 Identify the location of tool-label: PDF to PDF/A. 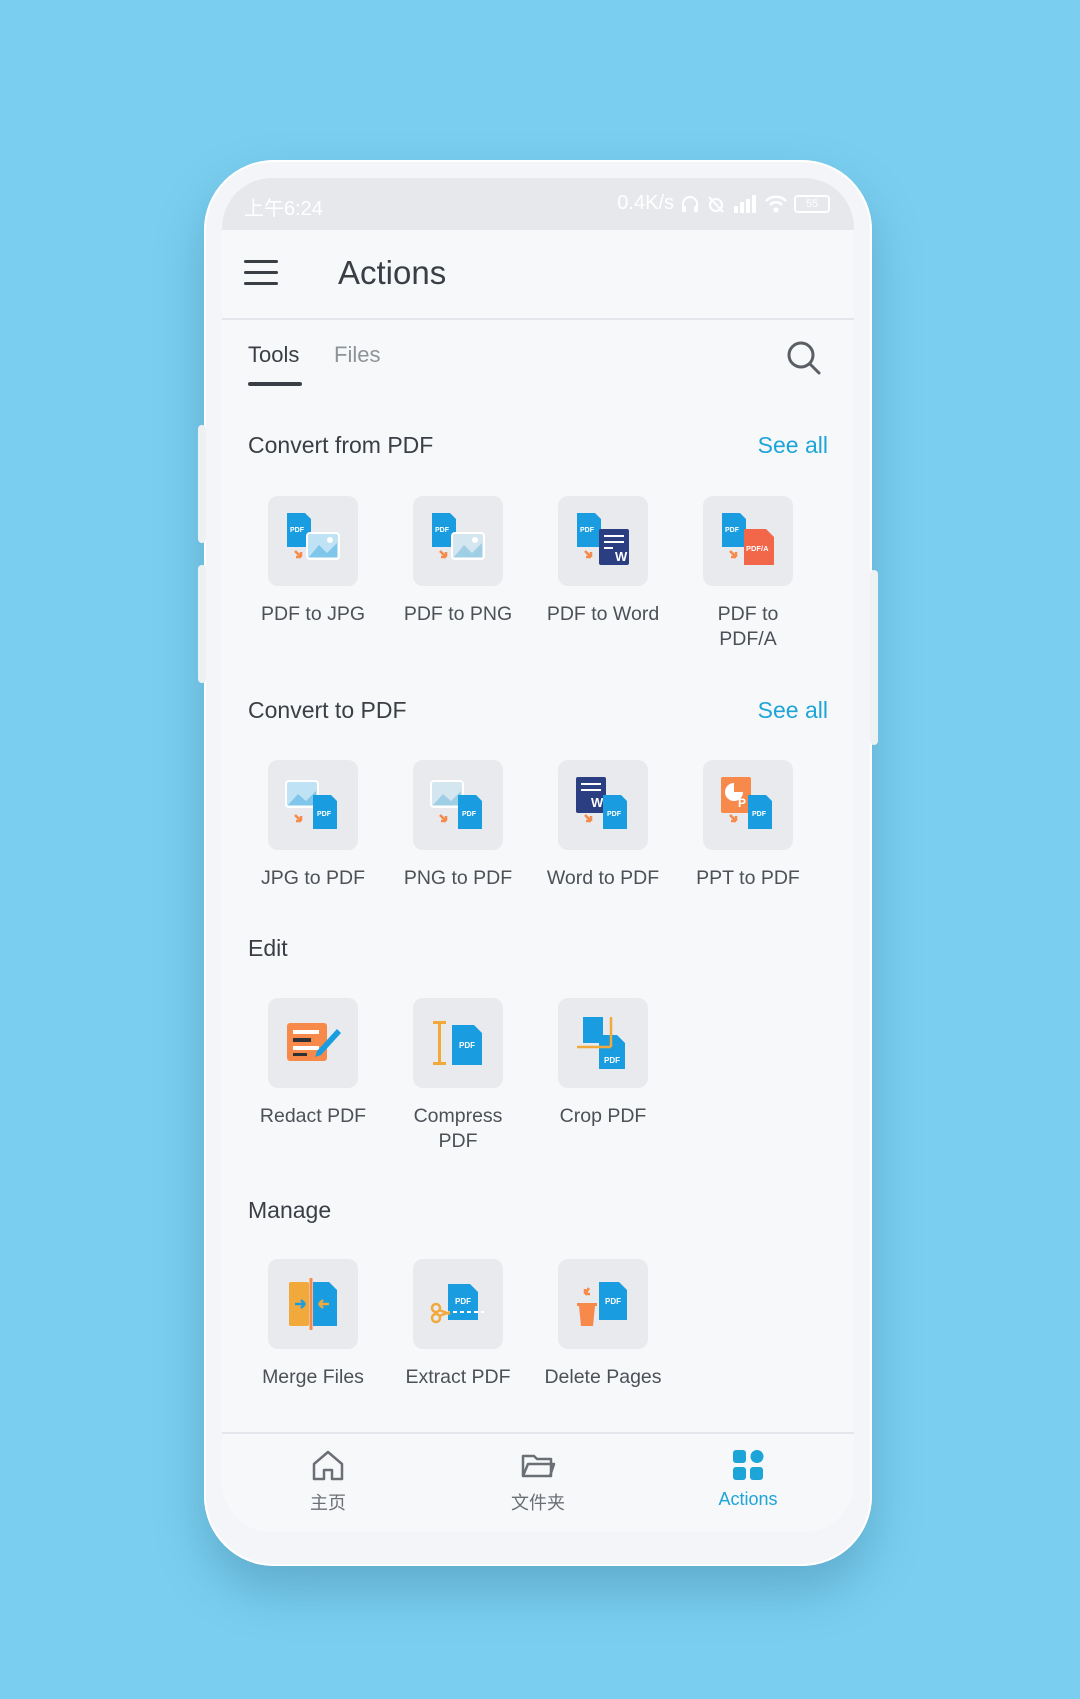
(748, 626).